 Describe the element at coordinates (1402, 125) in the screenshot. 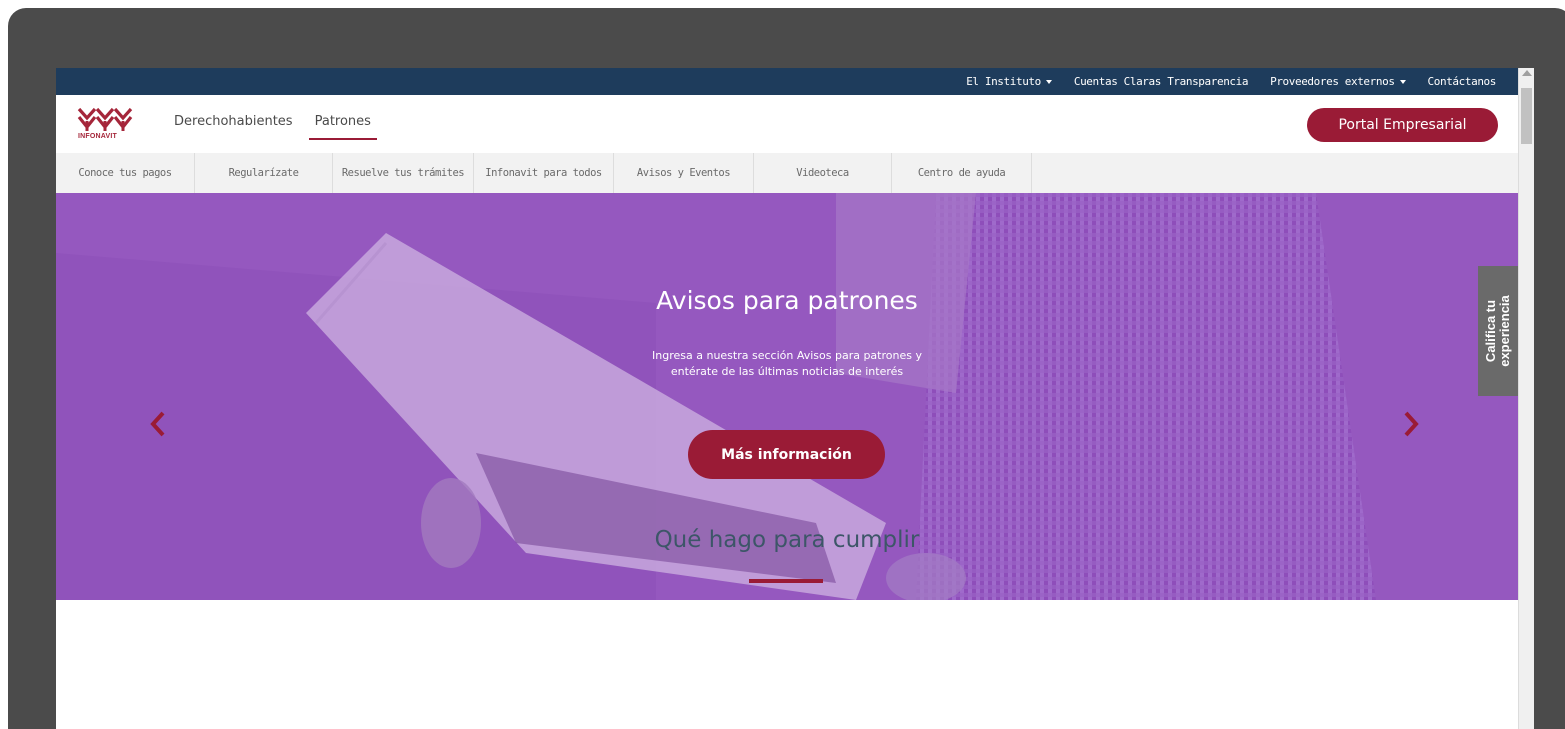

I see `portal-empresarial-button: Portal Empresarial` at that location.